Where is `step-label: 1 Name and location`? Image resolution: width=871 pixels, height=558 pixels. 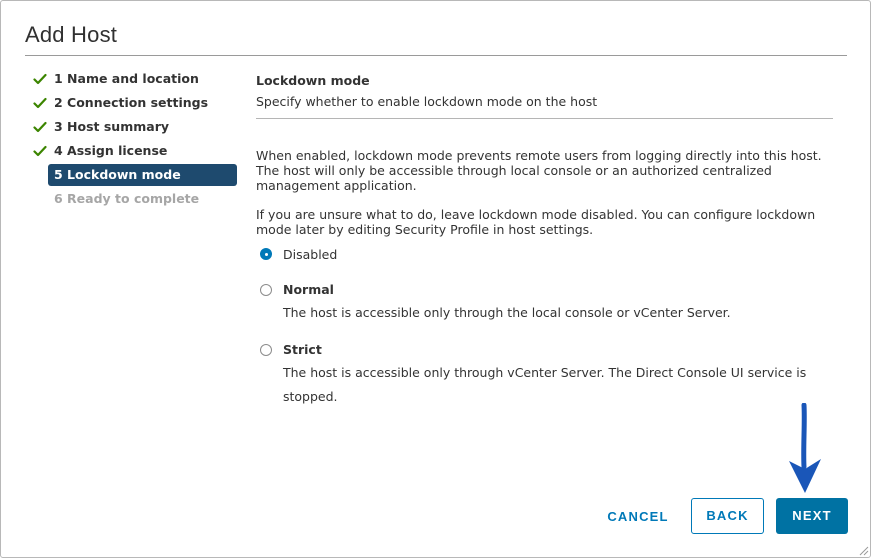
step-label: 1 Name and location is located at coordinates (126, 78).